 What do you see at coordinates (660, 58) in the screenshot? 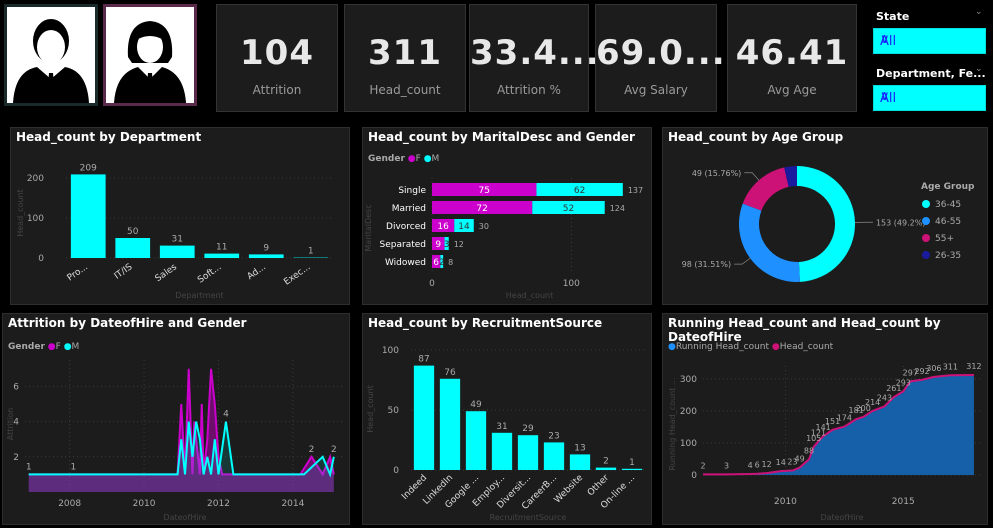
I see `kpi-avg-salary: 69.0... Avg Salary` at bounding box center [660, 58].